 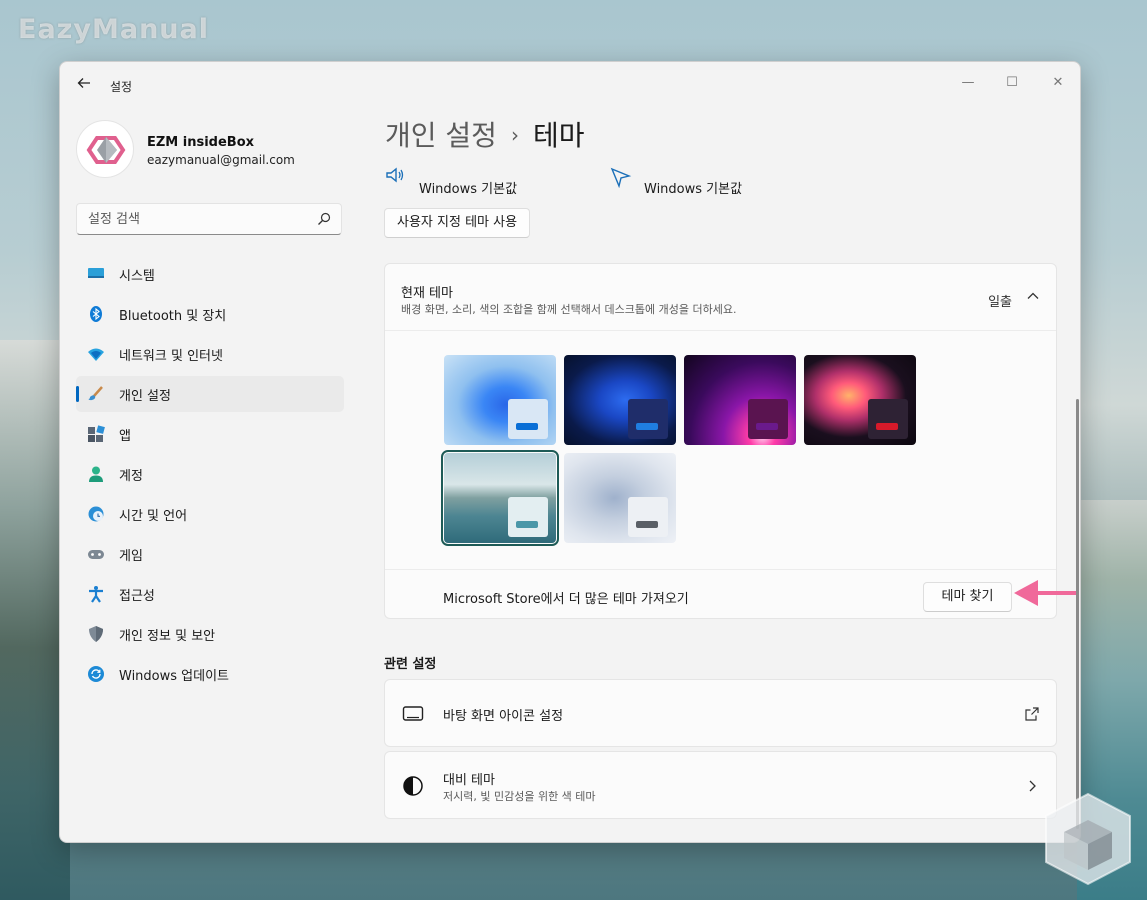 What do you see at coordinates (519, 796) in the screenshot?
I see `row-sublabel: 저시력, 빛 민감성을 위한 색 테마` at bounding box center [519, 796].